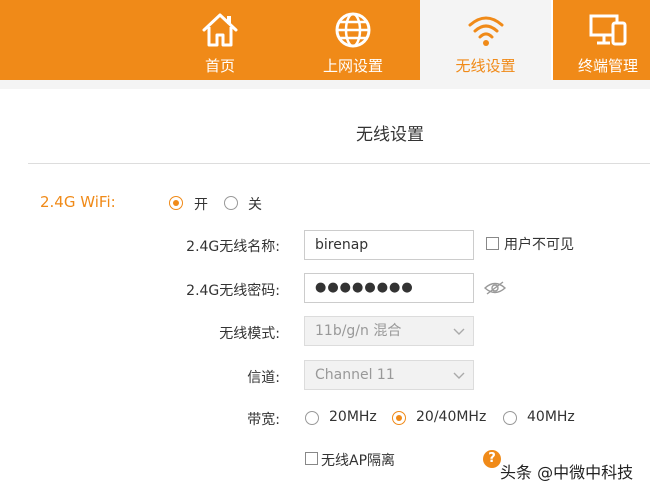 Image resolution: width=650 pixels, height=493 pixels. What do you see at coordinates (353, 30) in the screenshot?
I see `globe-icon` at bounding box center [353, 30].